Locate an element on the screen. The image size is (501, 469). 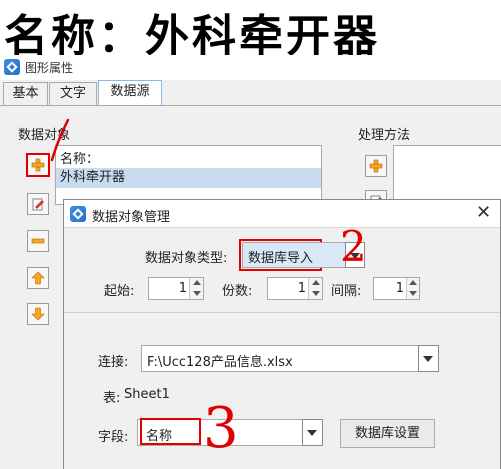
process-method-label: 处理方法 is located at coordinates (384, 135).